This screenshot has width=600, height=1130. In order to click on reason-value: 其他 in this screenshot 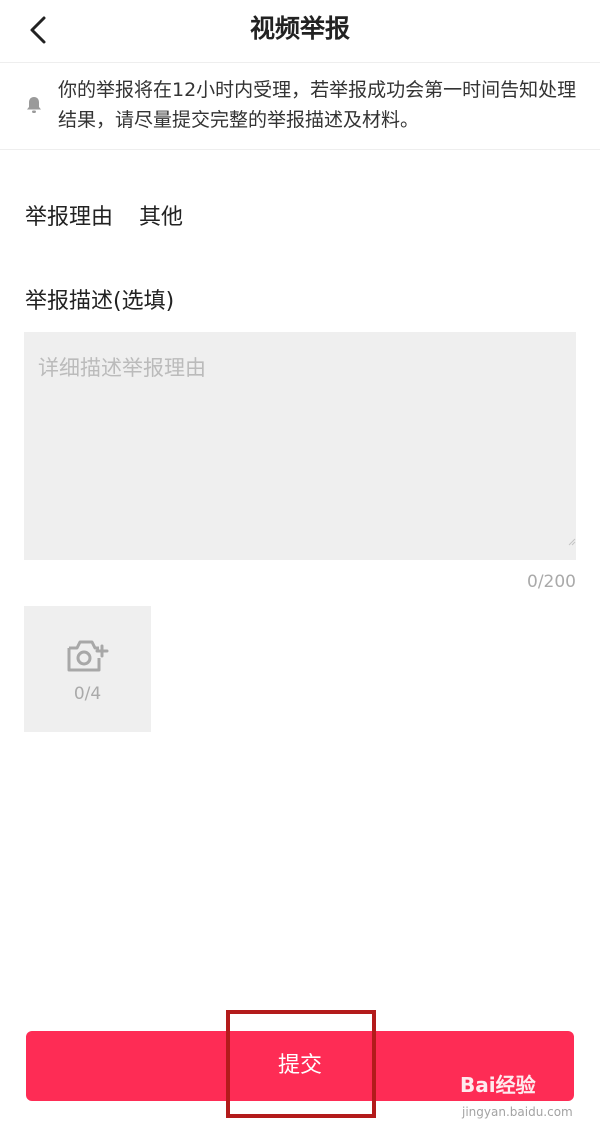, I will do `click(161, 217)`.